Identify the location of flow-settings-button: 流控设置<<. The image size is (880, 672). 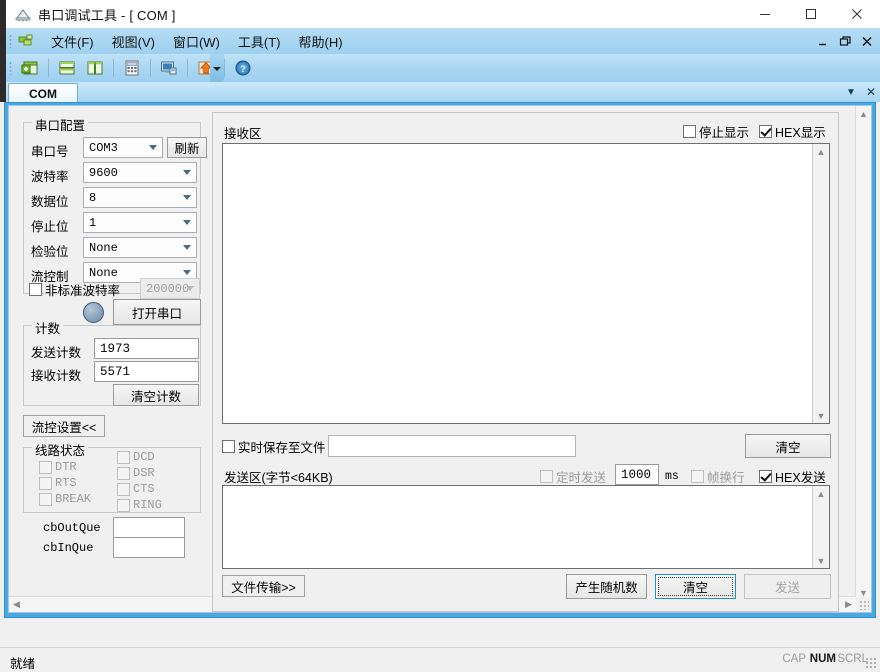
(64, 426).